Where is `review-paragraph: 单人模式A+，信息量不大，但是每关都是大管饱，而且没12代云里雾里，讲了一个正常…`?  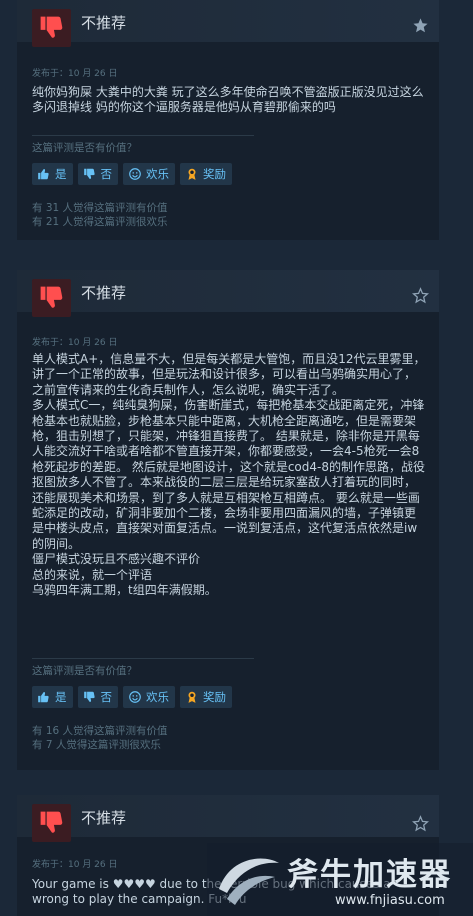 review-paragraph: 单人模式A+，信息量不大，但是每关都是大管饱，而且没12代云里雾里，讲了一个正常… is located at coordinates (229, 374).